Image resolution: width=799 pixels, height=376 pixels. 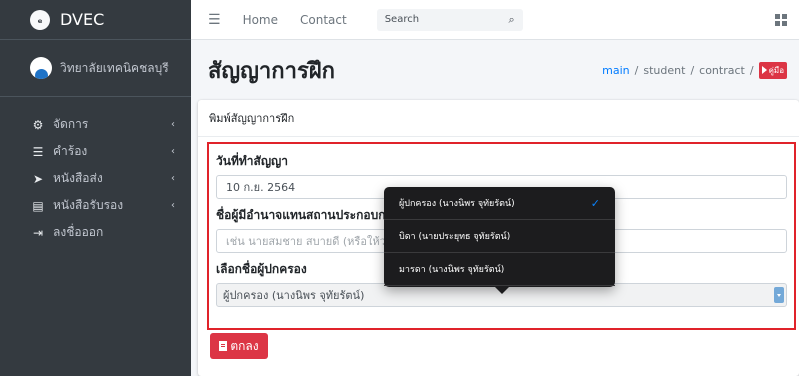 I want to click on sidebar-item-label: ลงชื่อออก, so click(x=78, y=232).